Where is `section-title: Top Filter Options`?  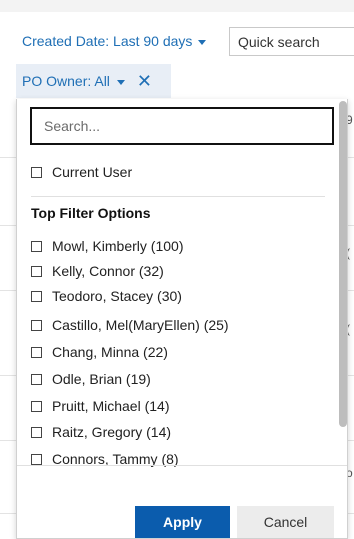
section-title: Top Filter Options is located at coordinates (91, 213).